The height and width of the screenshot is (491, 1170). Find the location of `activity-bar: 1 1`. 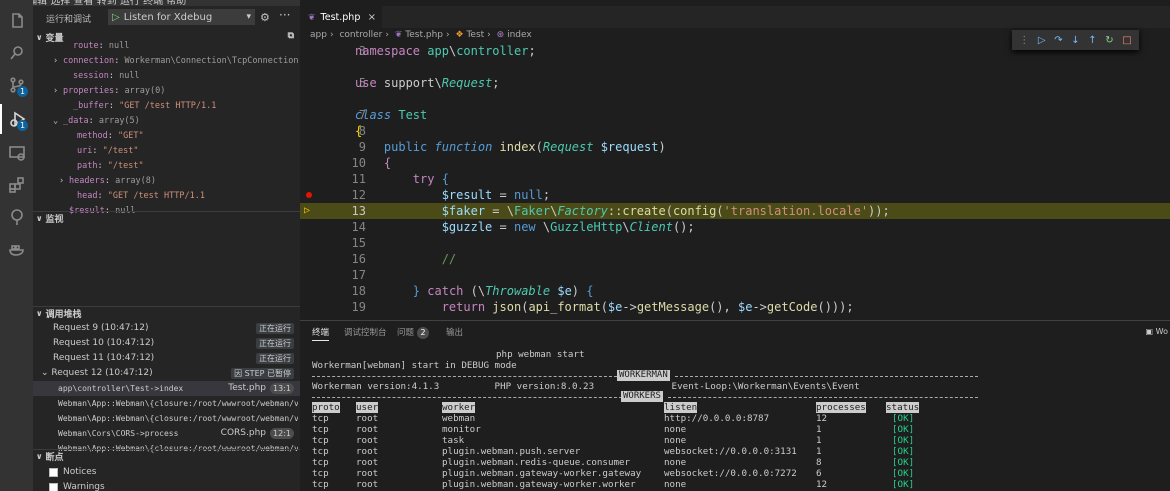

activity-bar: 1 1 is located at coordinates (16, 245).